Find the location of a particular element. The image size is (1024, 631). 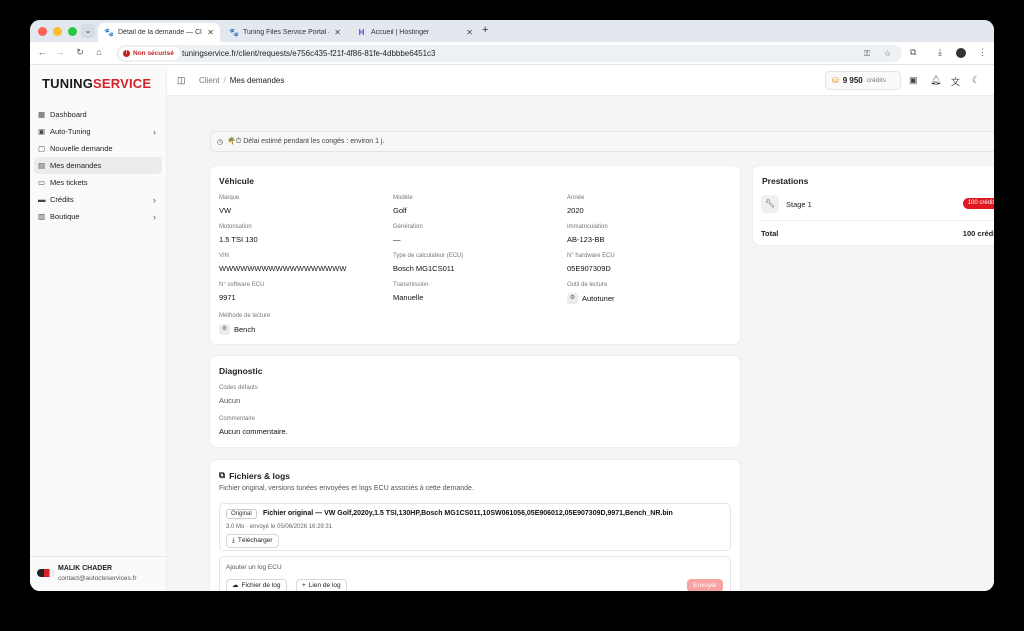

files-icon: ⧉ is located at coordinates (222, 475).